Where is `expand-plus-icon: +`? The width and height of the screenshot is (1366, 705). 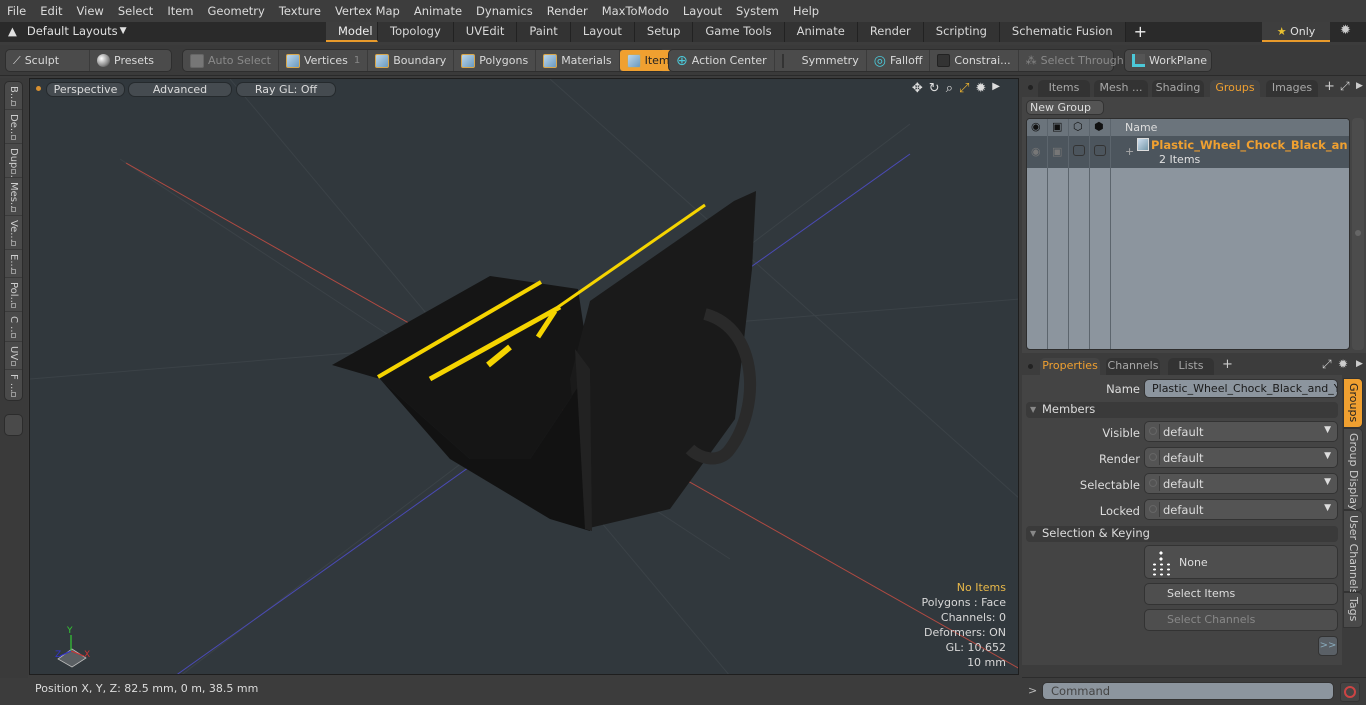 expand-plus-icon: + is located at coordinates (1129, 151).